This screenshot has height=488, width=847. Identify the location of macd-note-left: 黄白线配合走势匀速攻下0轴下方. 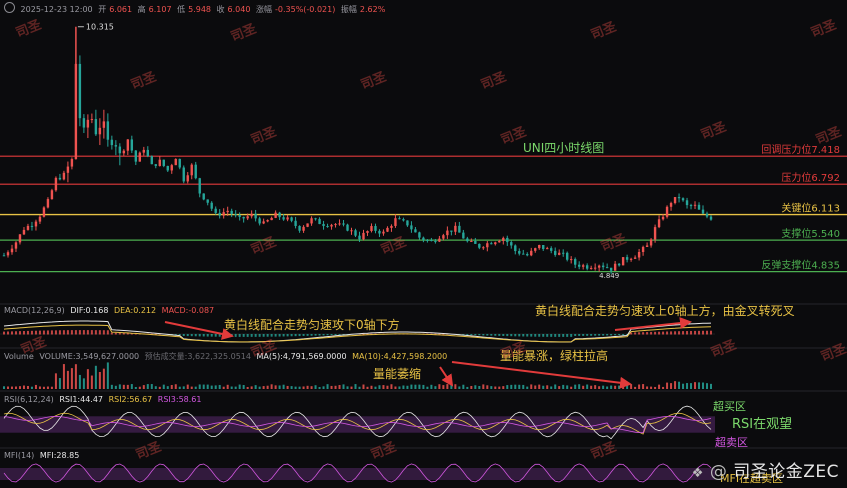
(312, 324).